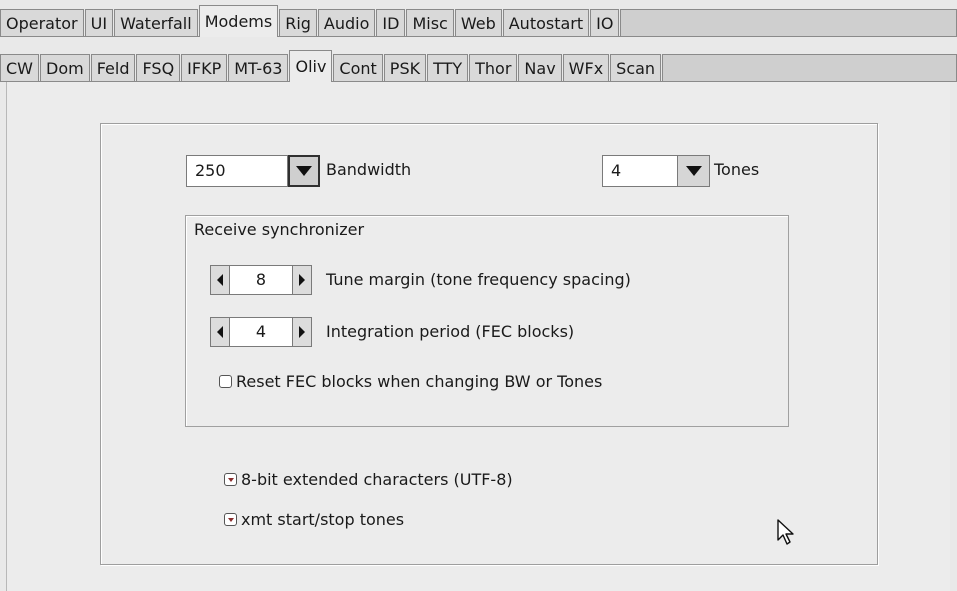 The image size is (957, 591). What do you see at coordinates (311, 66) in the screenshot?
I see `modem-tab-oliv: Oliv` at bounding box center [311, 66].